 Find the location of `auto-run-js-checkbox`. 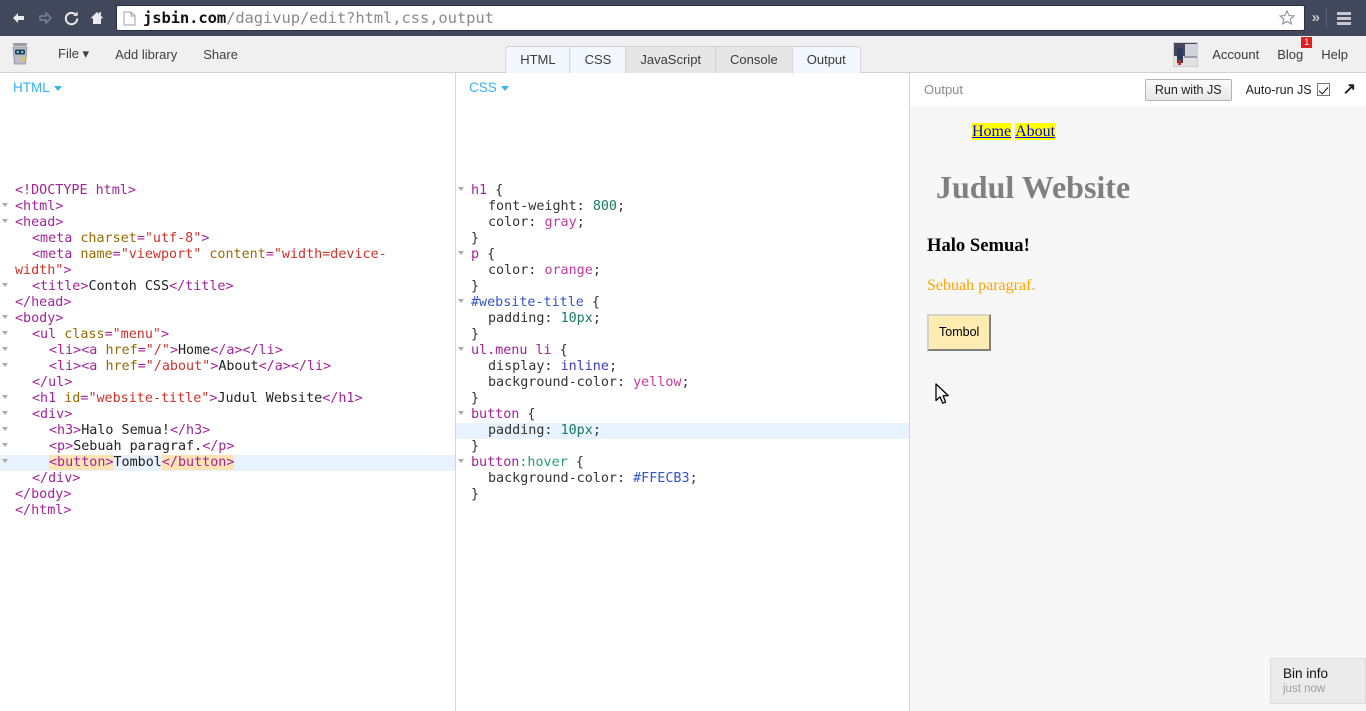

auto-run-js-checkbox is located at coordinates (1323, 89).